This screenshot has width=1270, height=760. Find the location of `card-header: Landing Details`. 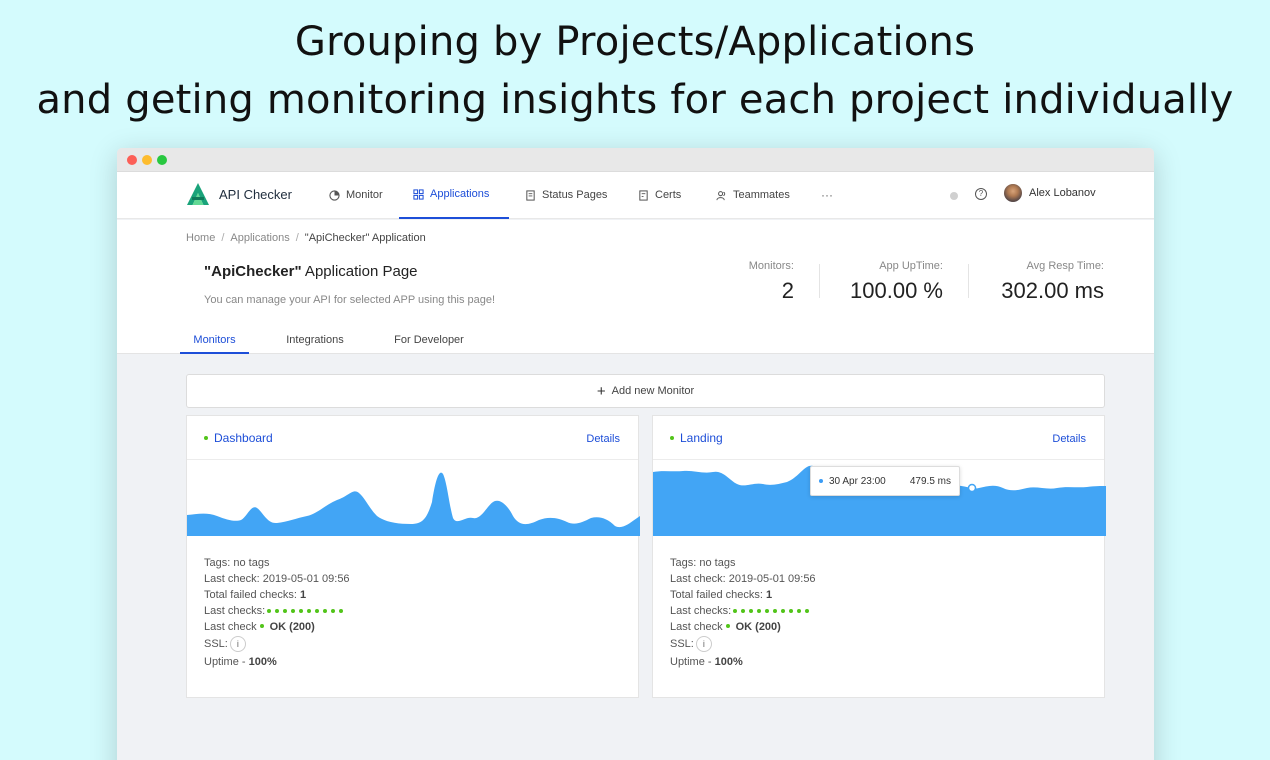

card-header: Landing Details is located at coordinates (878, 438).